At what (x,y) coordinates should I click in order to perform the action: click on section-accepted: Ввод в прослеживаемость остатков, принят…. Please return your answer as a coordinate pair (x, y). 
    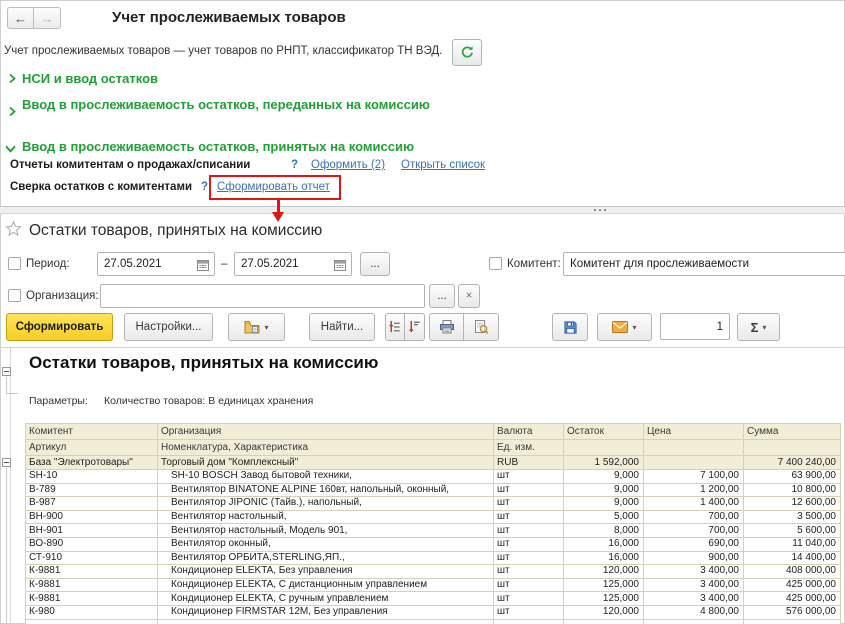
    Looking at the image, I should click on (265, 146).